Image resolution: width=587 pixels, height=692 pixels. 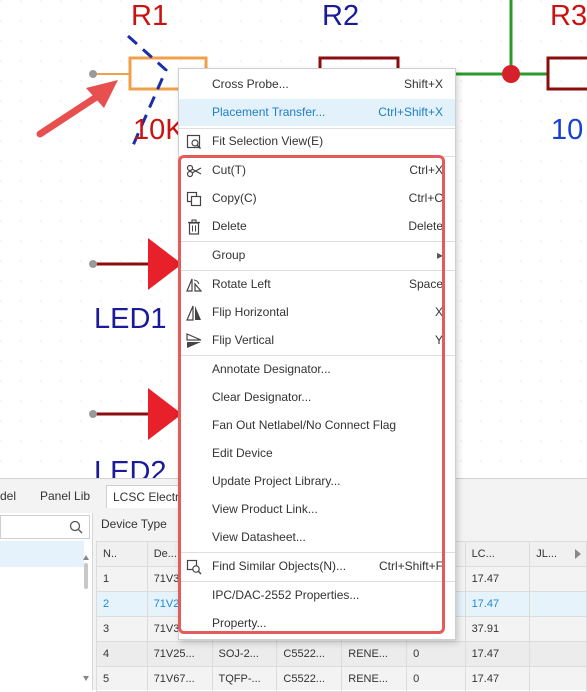 What do you see at coordinates (122, 604) in the screenshot?
I see `table-cell: 2` at bounding box center [122, 604].